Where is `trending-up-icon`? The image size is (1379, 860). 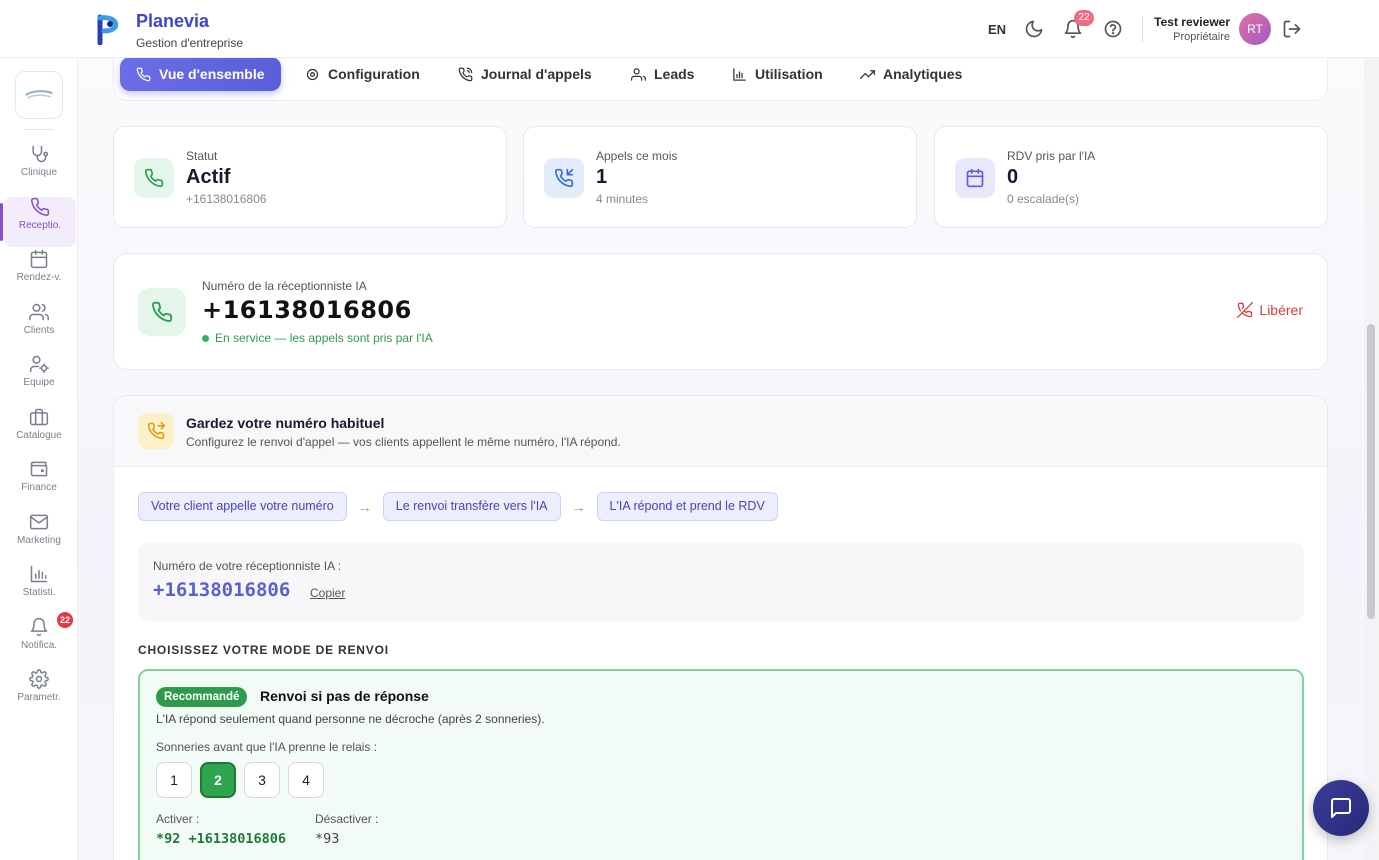 trending-up-icon is located at coordinates (867, 74).